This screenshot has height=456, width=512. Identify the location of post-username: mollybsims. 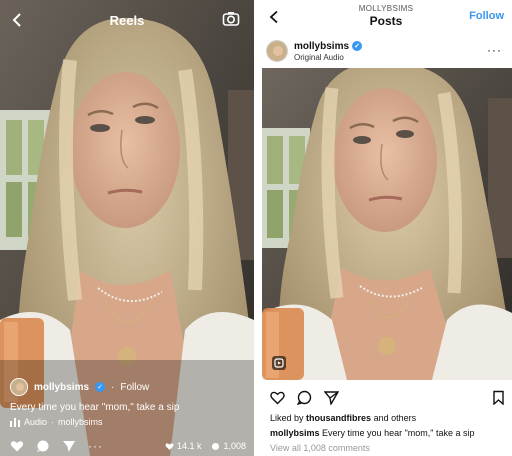
(321, 46).